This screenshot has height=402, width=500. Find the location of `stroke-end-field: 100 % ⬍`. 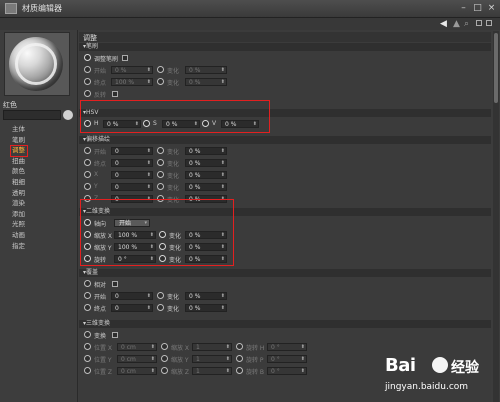

stroke-end-field: 100 % ⬍ is located at coordinates (132, 82).